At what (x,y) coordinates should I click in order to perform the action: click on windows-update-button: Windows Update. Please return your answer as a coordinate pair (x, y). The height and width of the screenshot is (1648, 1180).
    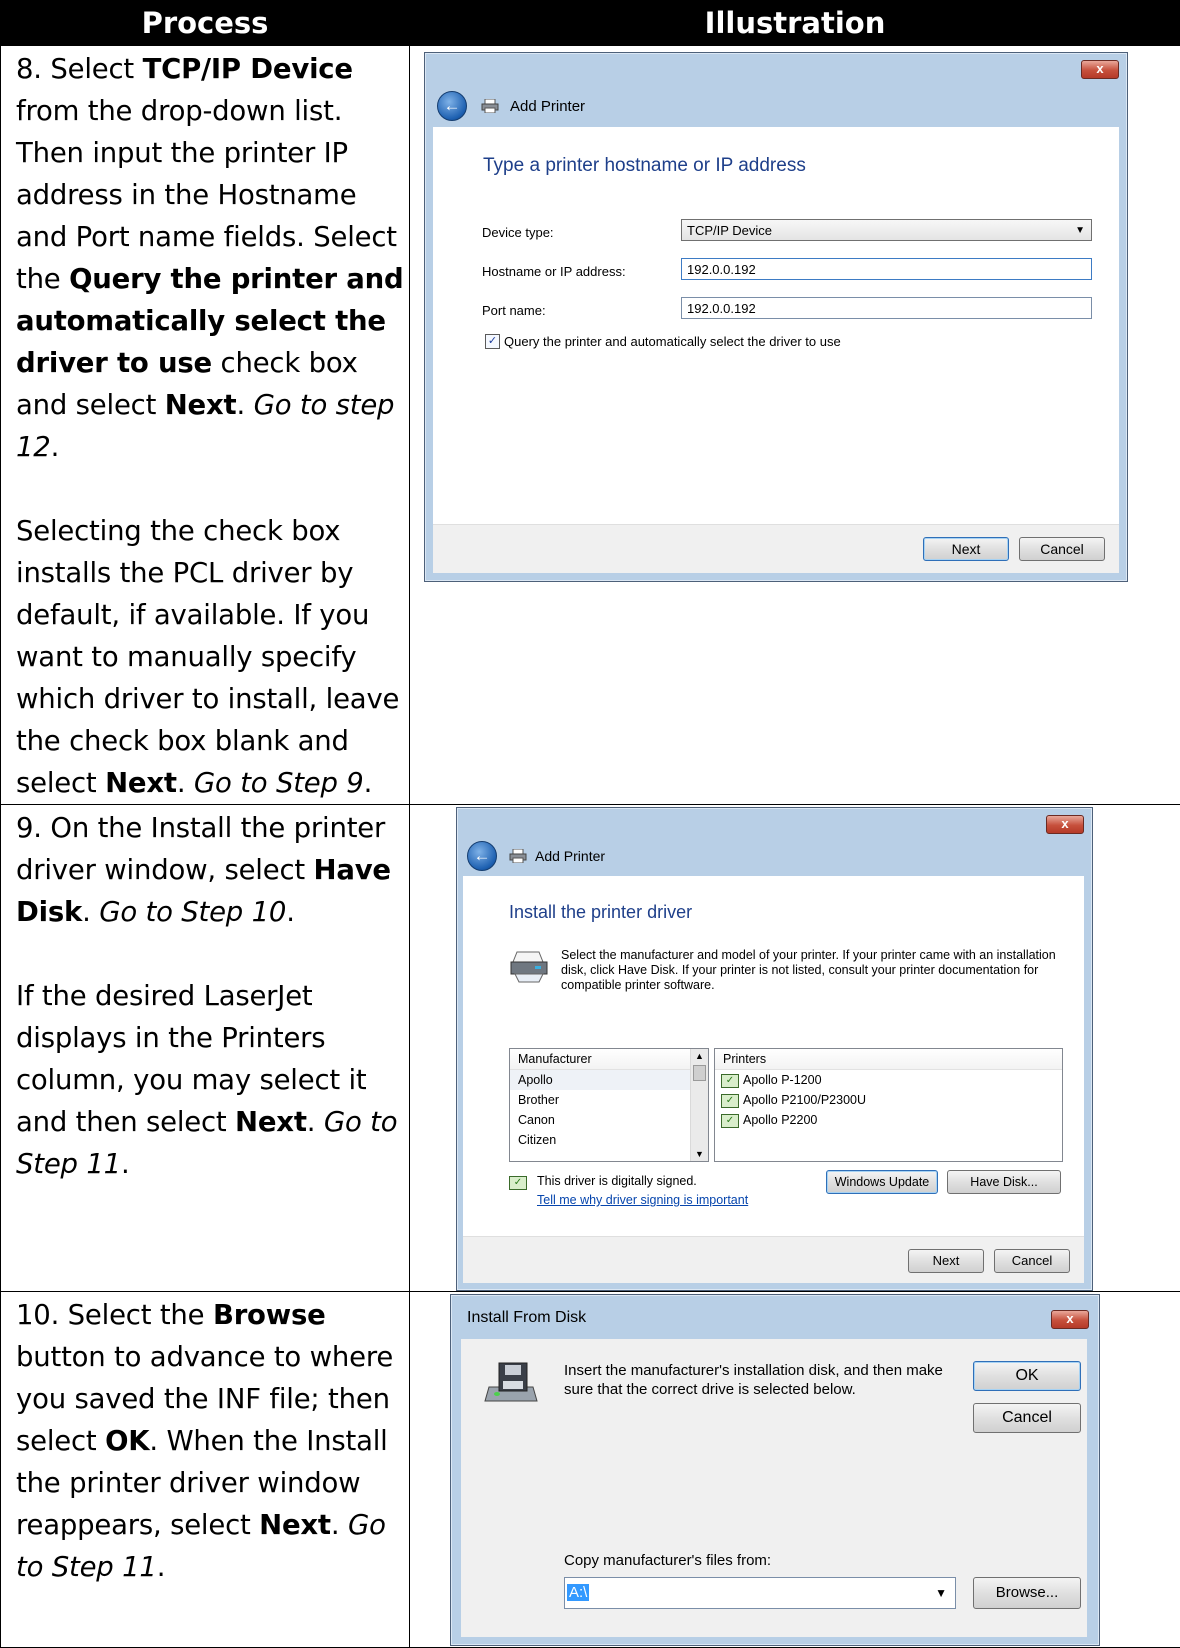
    Looking at the image, I should click on (882, 1182).